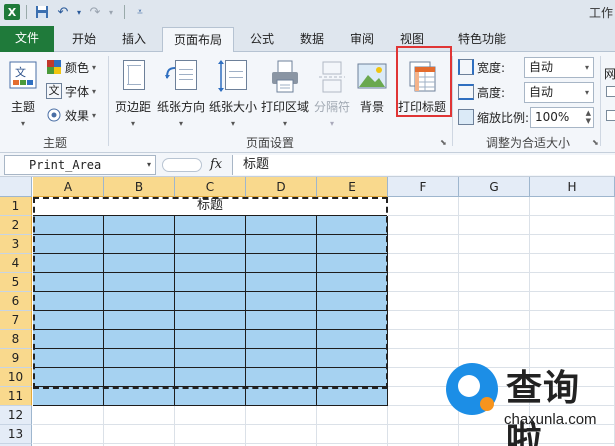  I want to click on spin-arrows-icon: ▲ ▼, so click(588, 117).